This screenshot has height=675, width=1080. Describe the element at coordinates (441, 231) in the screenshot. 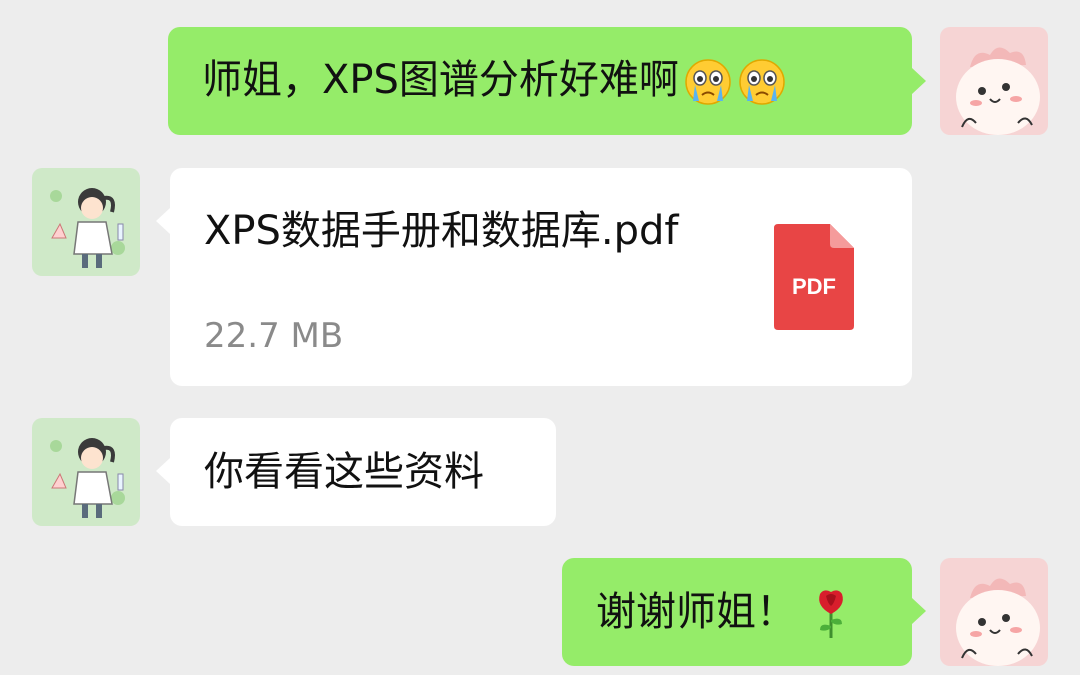

I see `file-name: XPS数据手册和数据库.pdf` at that location.